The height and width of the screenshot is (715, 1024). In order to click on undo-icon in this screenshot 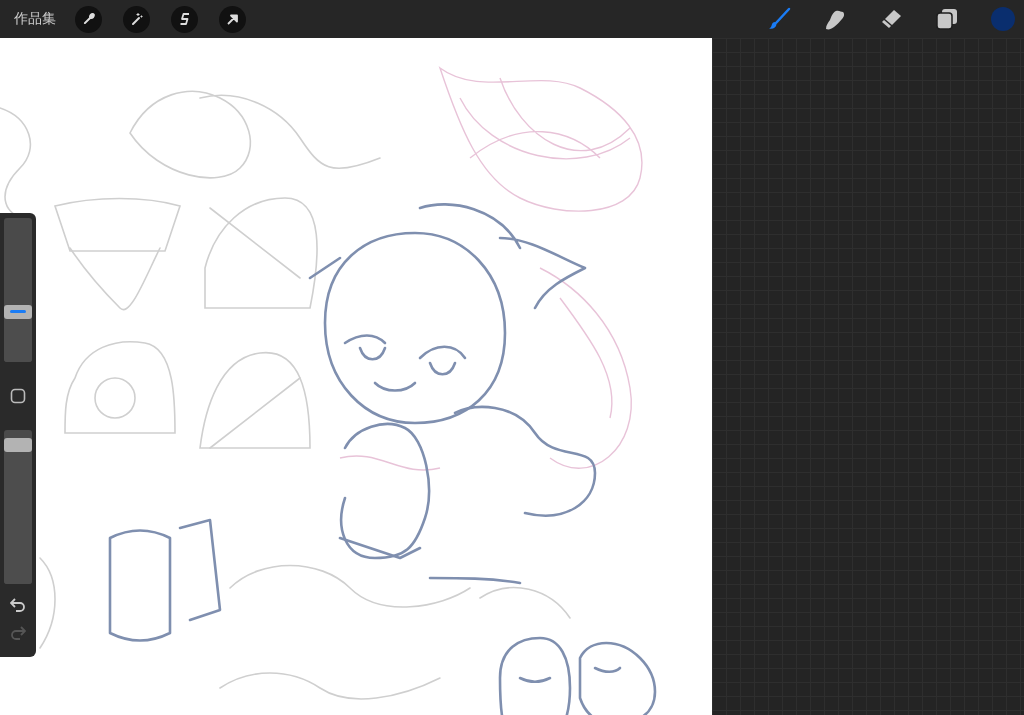, I will do `click(18, 605)`.